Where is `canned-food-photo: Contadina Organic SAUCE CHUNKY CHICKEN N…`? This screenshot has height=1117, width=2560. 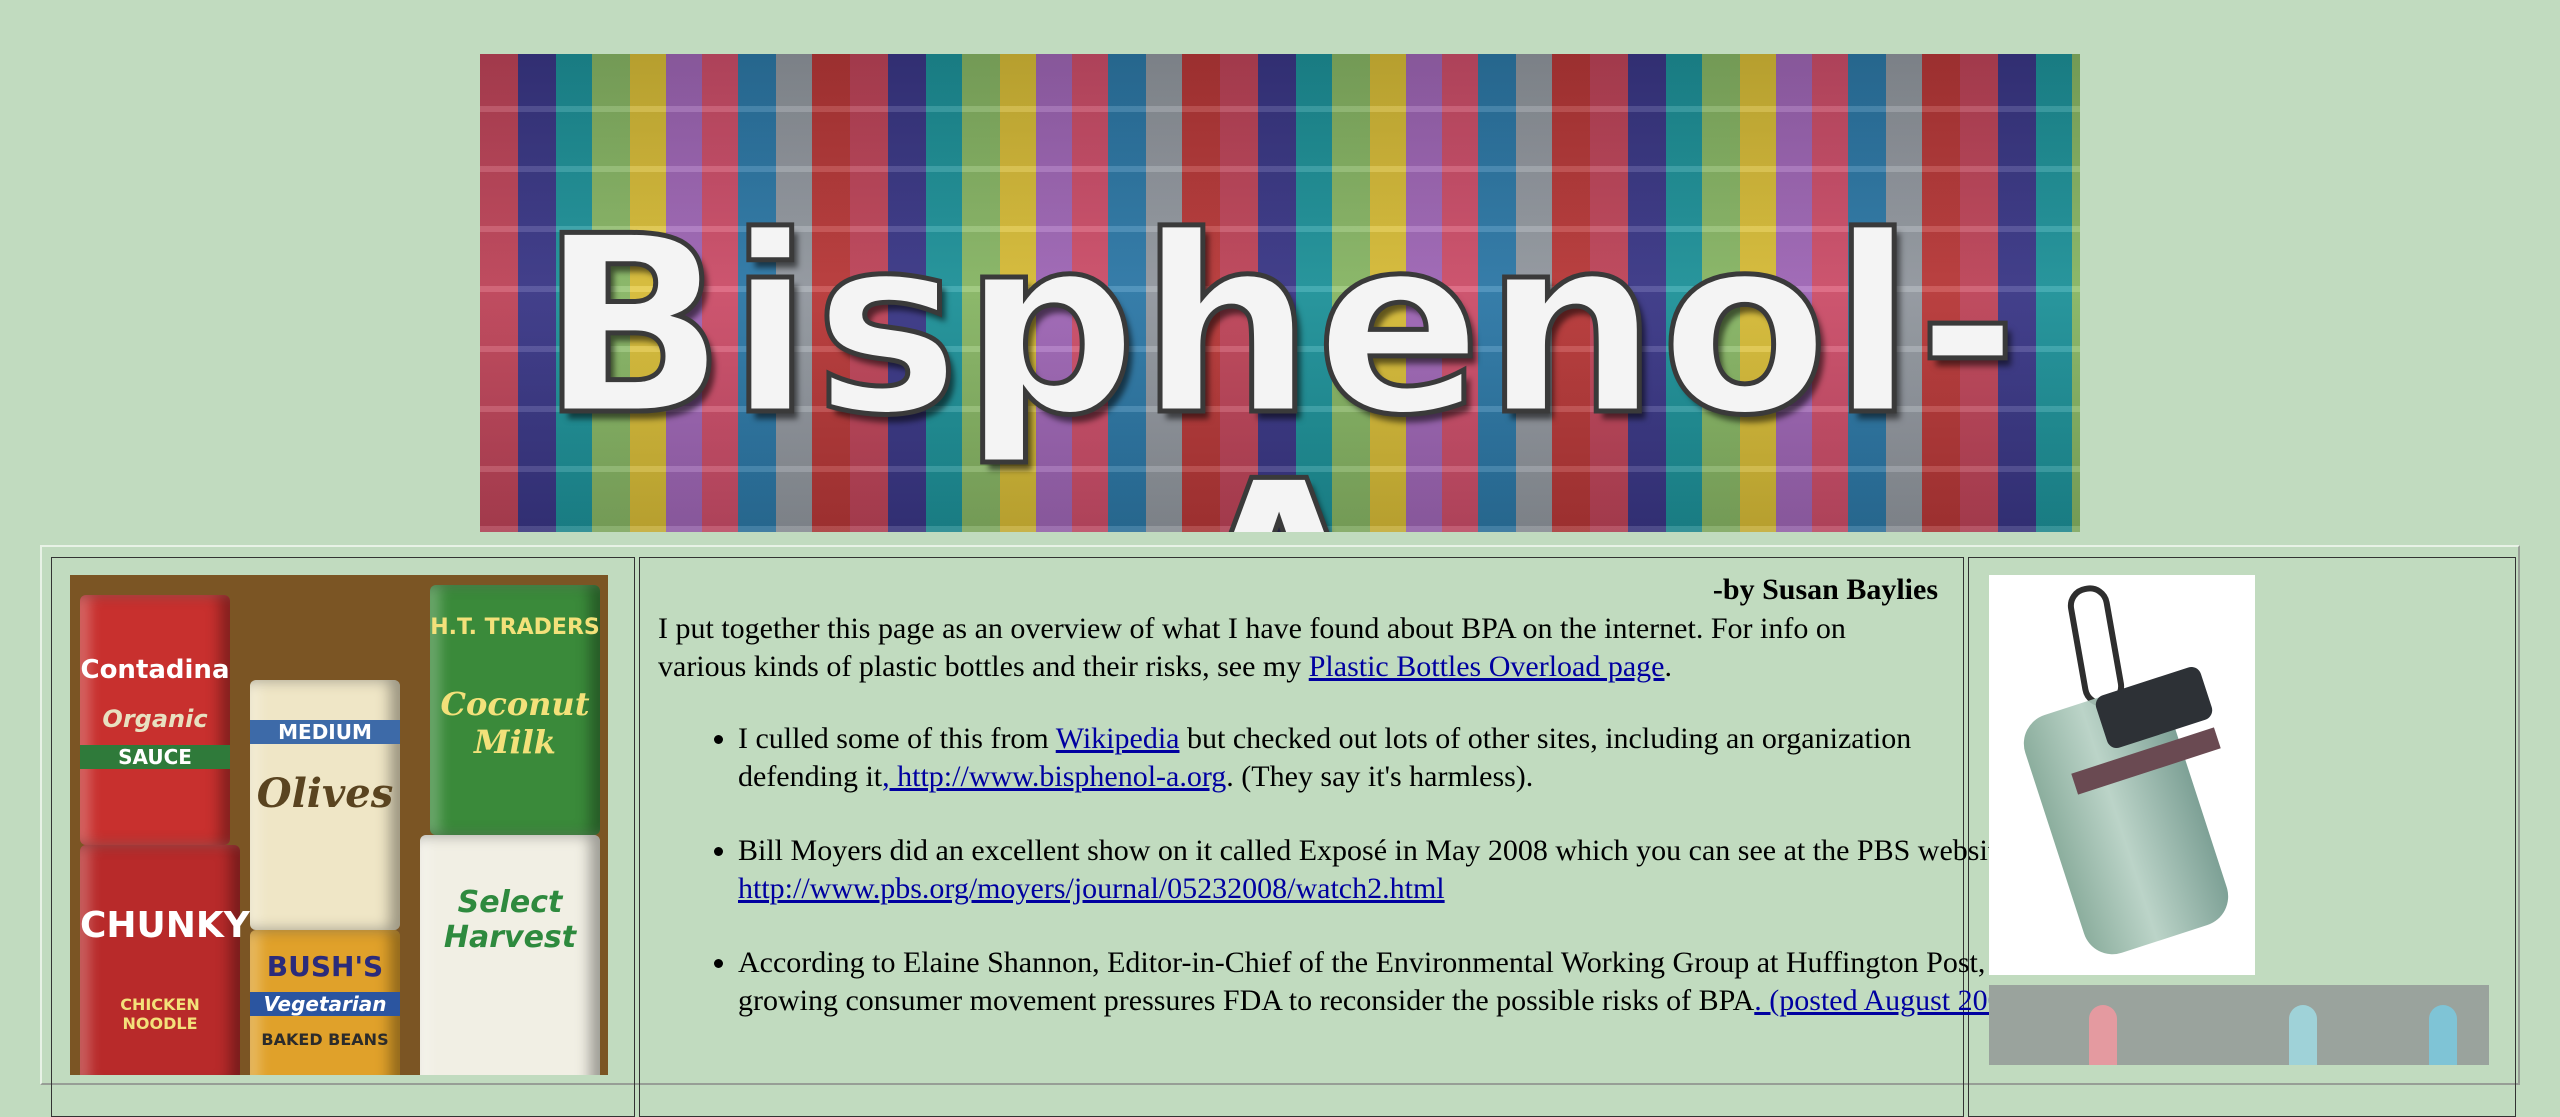 canned-food-photo: Contadina Organic SAUCE CHUNKY CHICKEN N… is located at coordinates (339, 825).